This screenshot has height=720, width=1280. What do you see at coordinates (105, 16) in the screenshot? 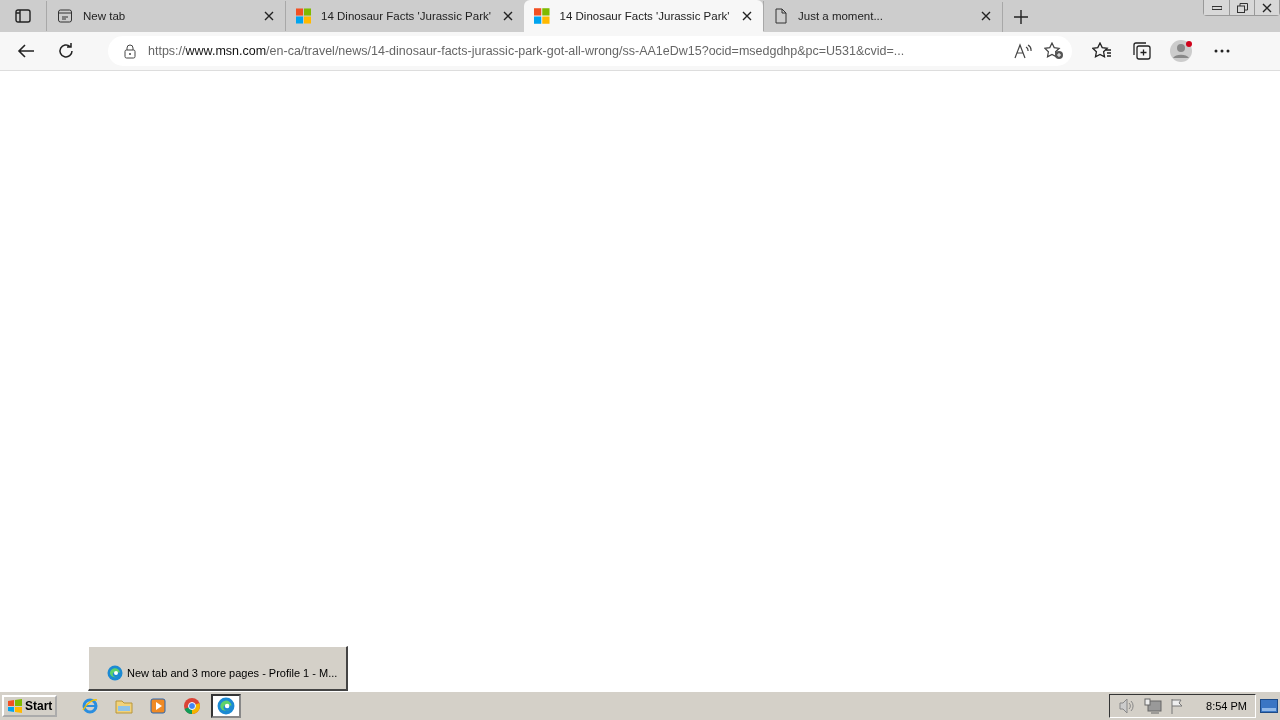
I see `tab-title: New tab` at bounding box center [105, 16].